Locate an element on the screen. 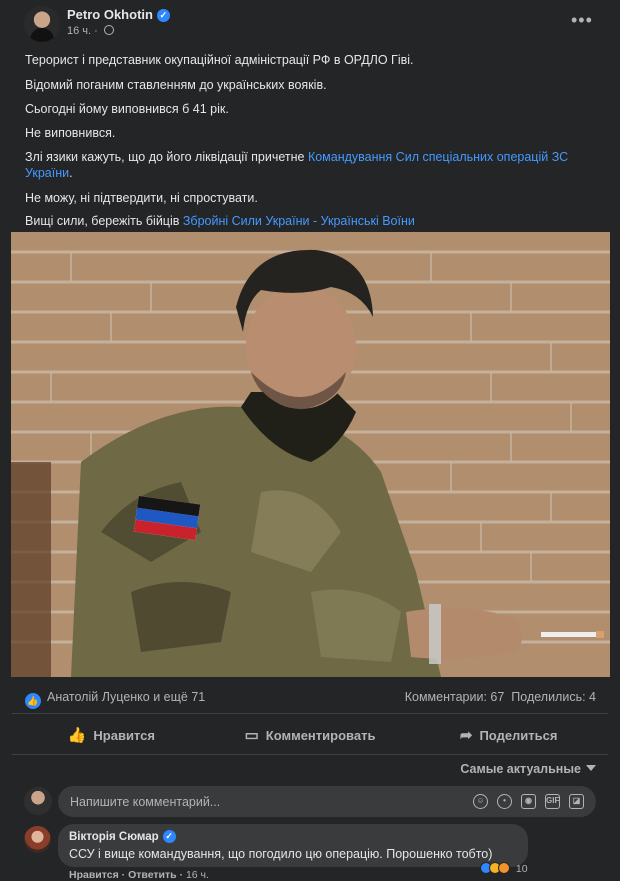  comment-footer: Нравится · Ответить · 16 ч. is located at coordinates (139, 875).